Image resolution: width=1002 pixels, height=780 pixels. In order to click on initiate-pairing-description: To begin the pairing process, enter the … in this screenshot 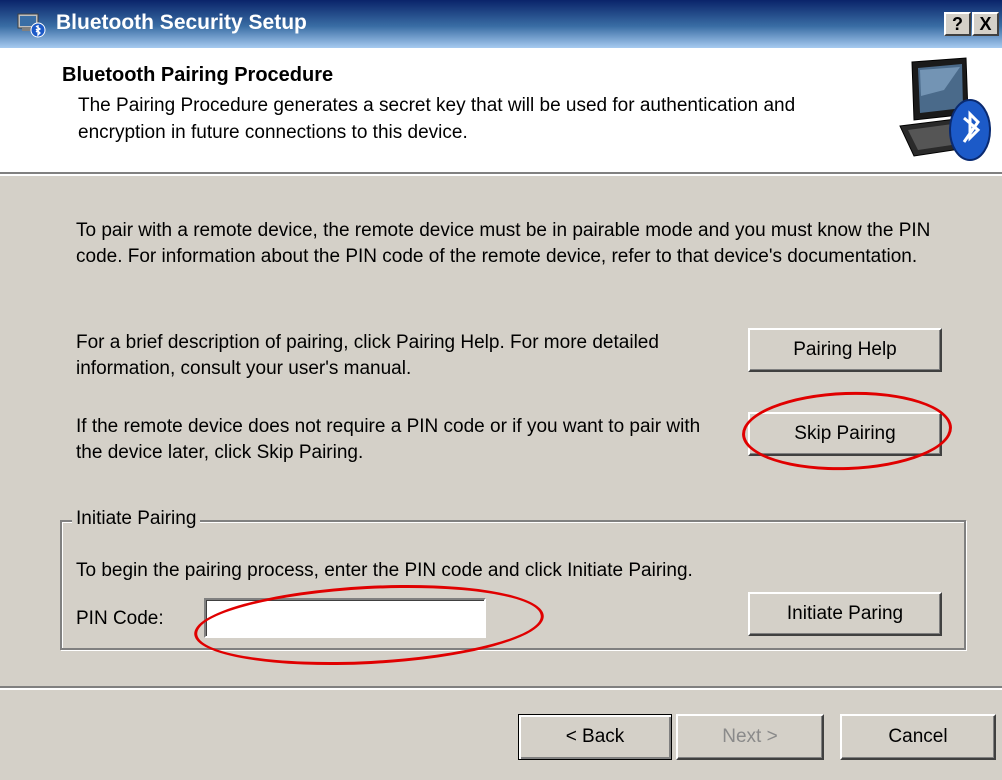, I will do `click(384, 570)`.